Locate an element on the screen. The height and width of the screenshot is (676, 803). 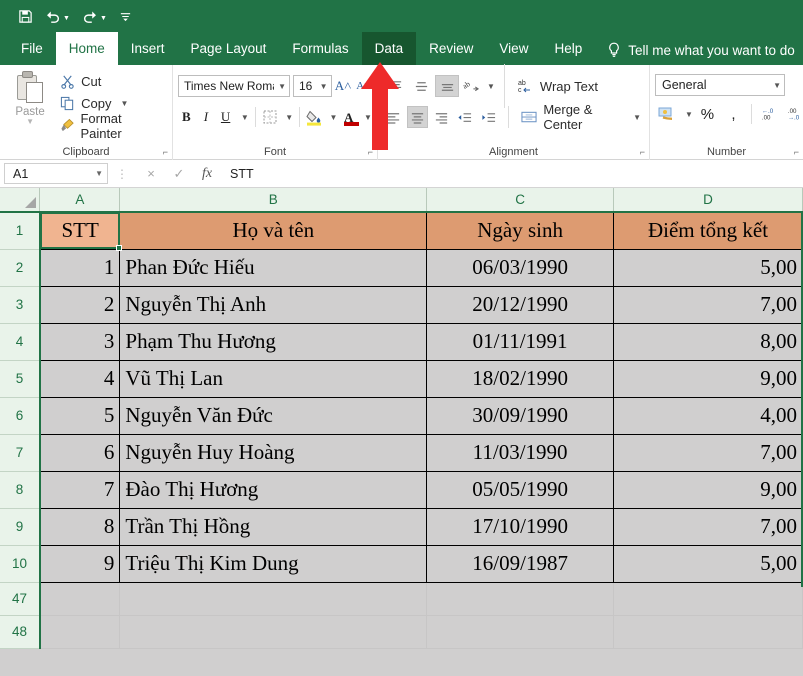
font-size-dropdown-icon: ▼ is located at coordinates (324, 86).